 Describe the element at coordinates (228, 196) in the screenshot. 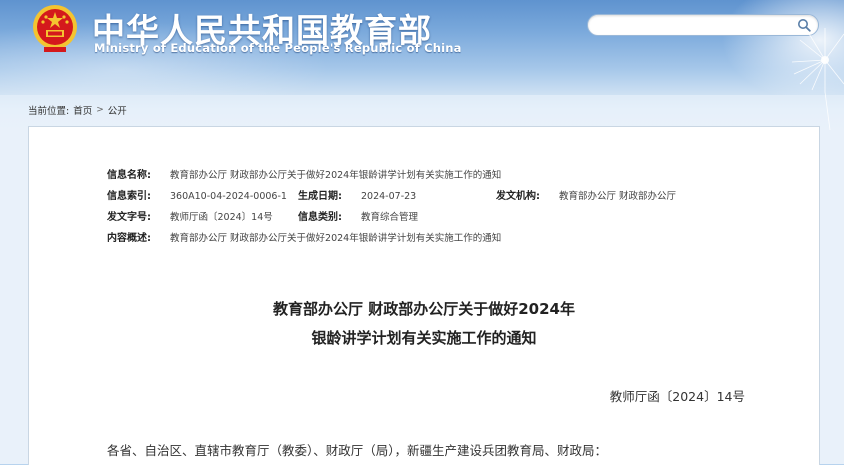

I see `meta-index-value: 360A10-04-2024-0006-1` at that location.